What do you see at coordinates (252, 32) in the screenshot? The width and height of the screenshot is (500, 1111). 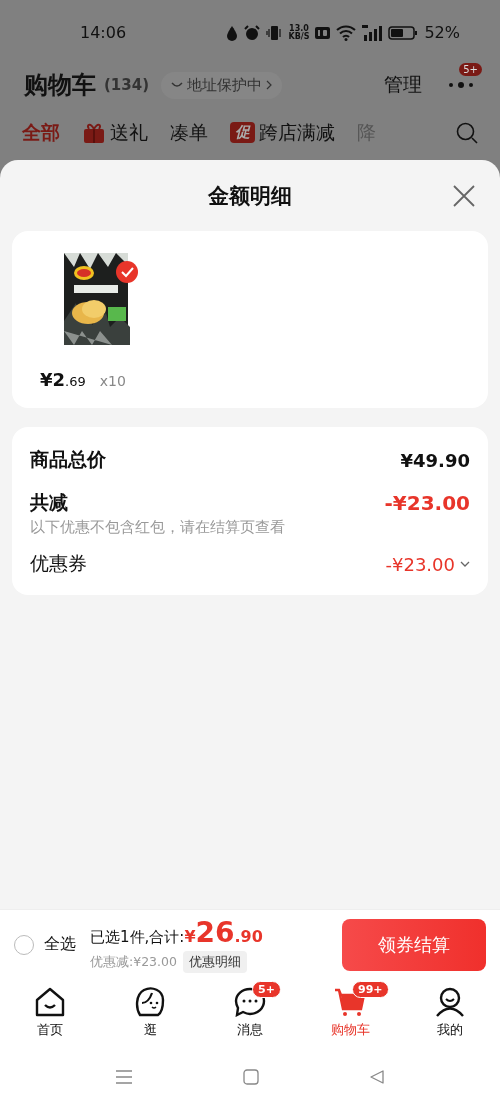 I see `alarm-icon` at bounding box center [252, 32].